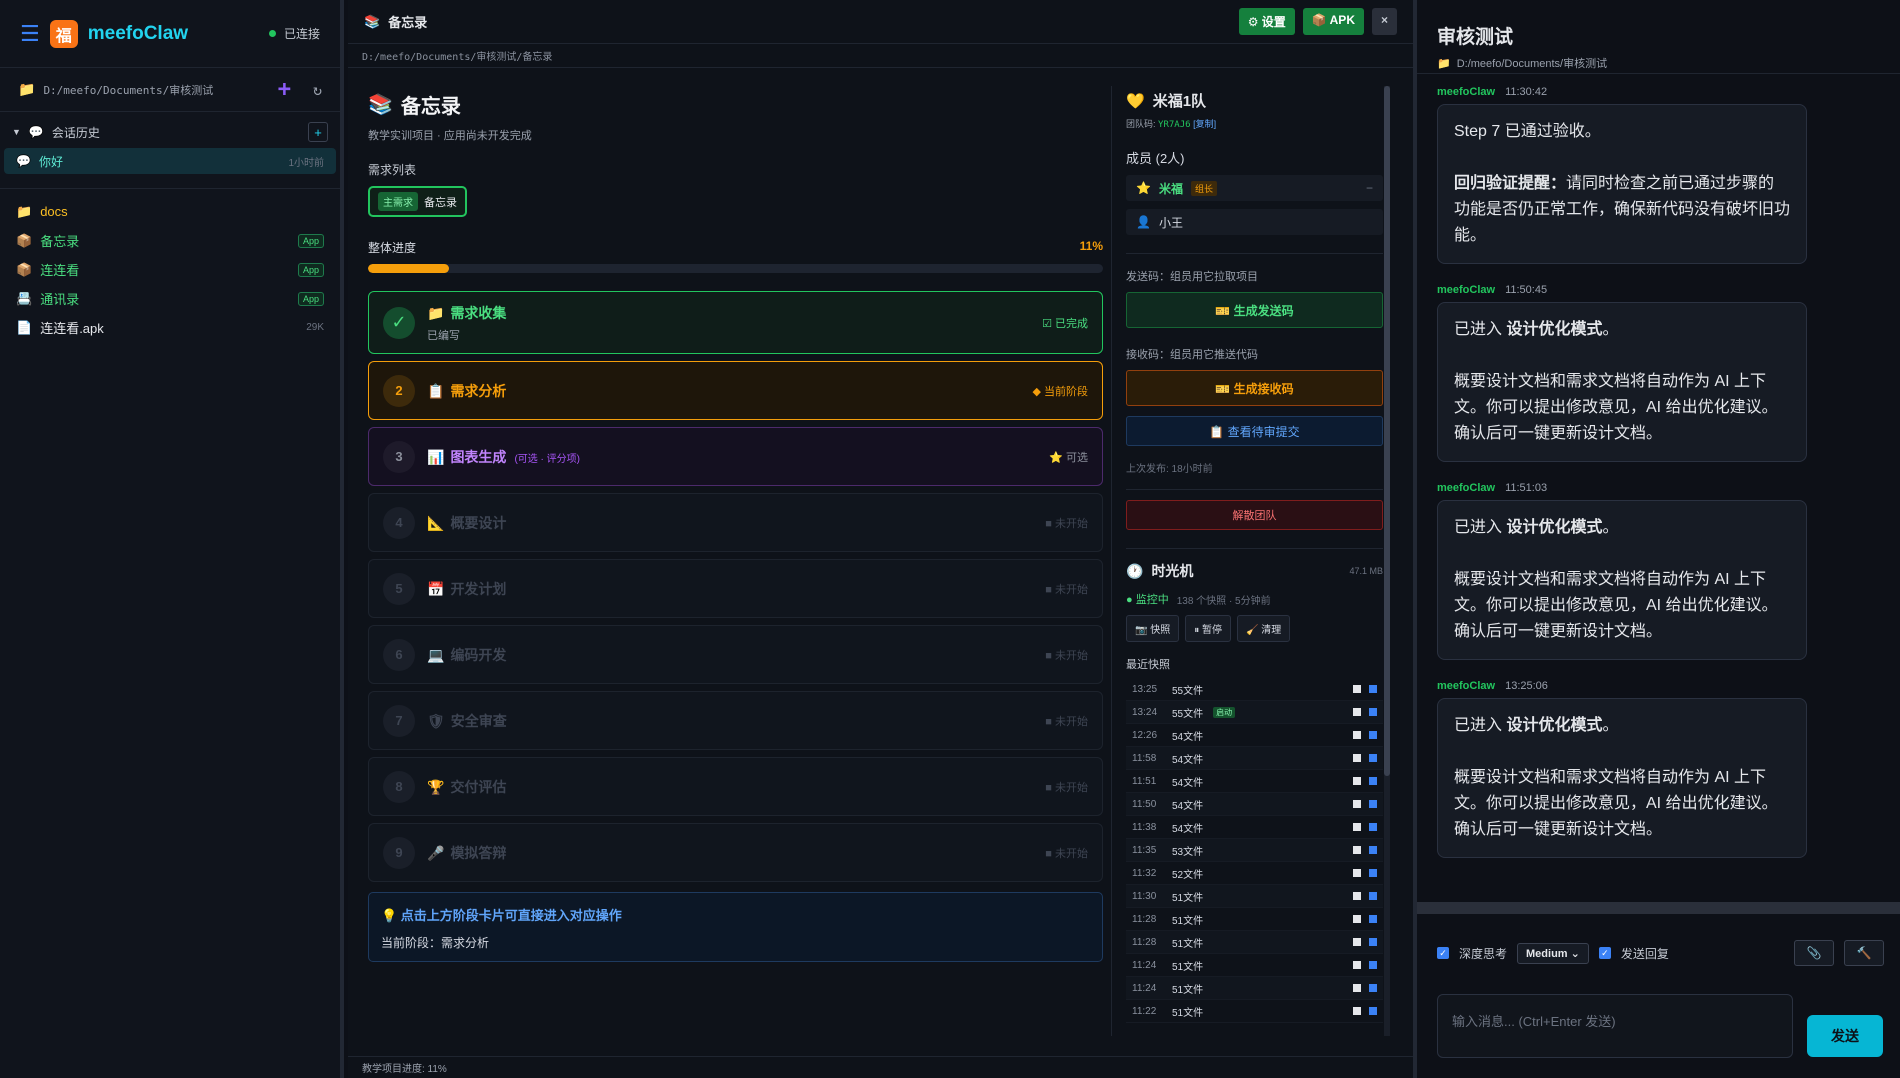 The width and height of the screenshot is (1900, 1078). Describe the element at coordinates (1466, 488) in the screenshot. I see `message-author: meefoClaw` at that location.